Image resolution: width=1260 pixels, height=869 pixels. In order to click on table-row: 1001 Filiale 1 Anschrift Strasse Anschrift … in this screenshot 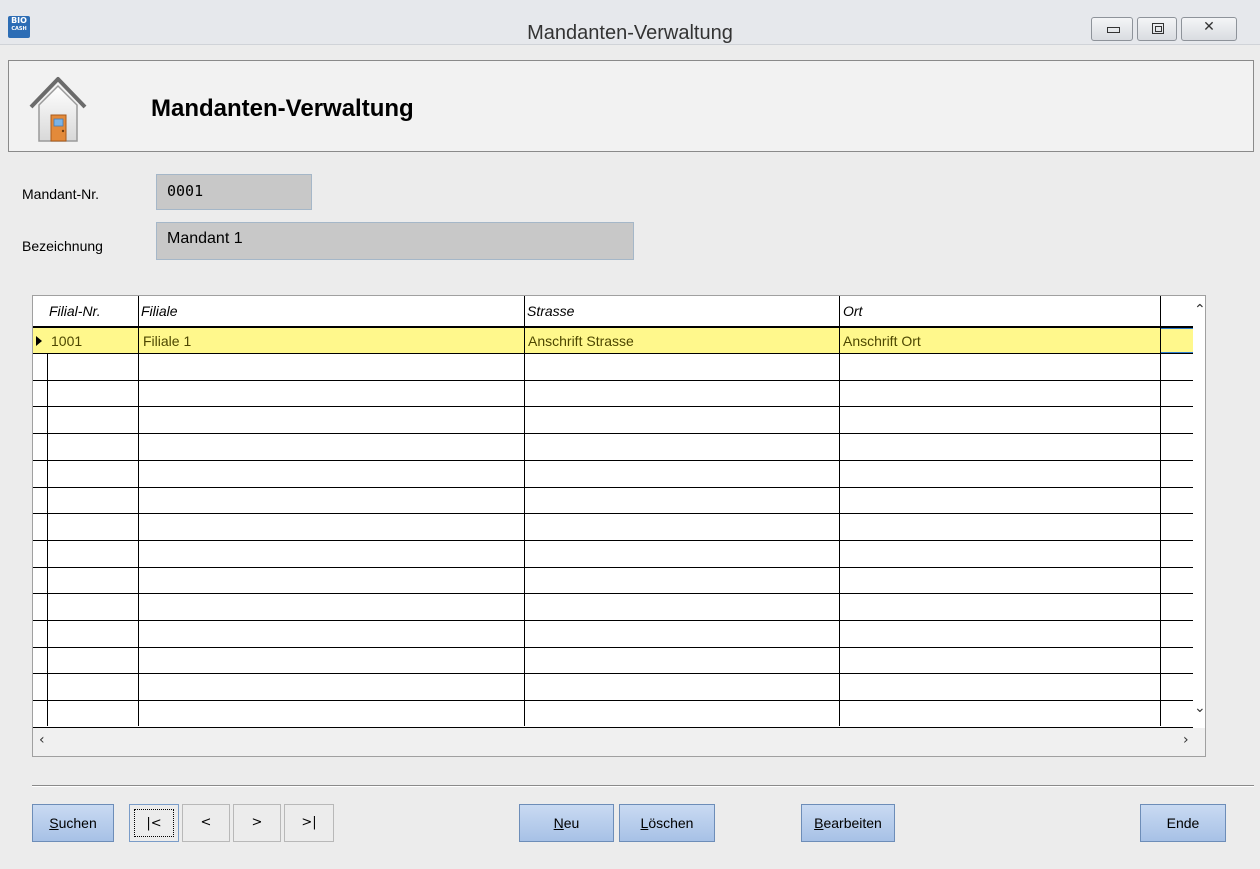, I will do `click(618, 341)`.